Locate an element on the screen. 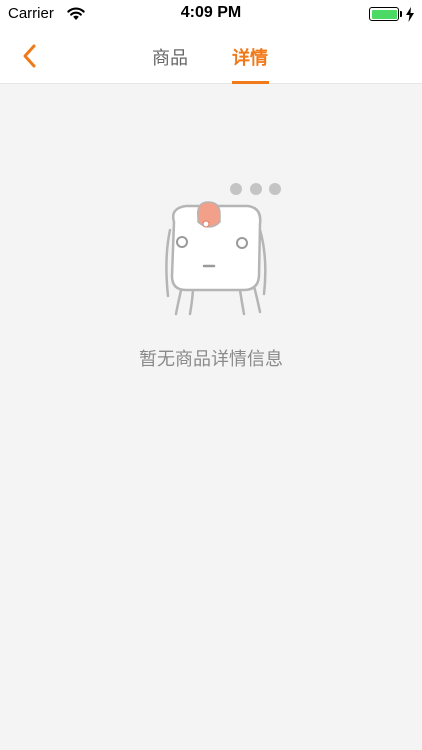 Image resolution: width=422 pixels, height=750 pixels. tab-details: 详情 is located at coordinates (250, 57).